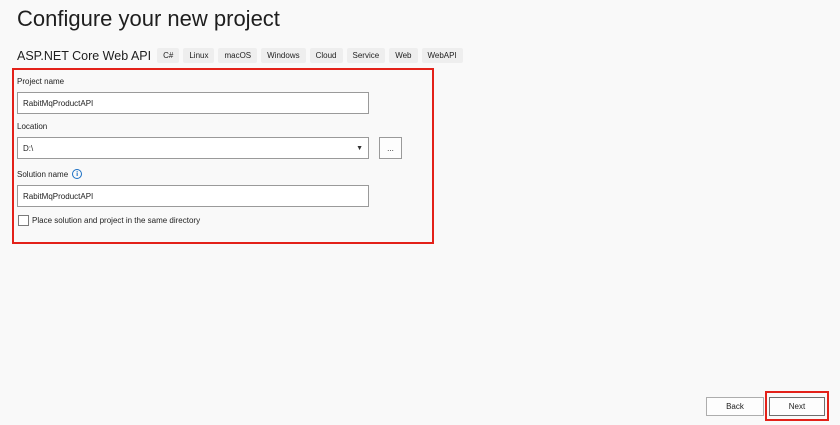 The image size is (840, 425). I want to click on tag-linux: Linux, so click(199, 55).